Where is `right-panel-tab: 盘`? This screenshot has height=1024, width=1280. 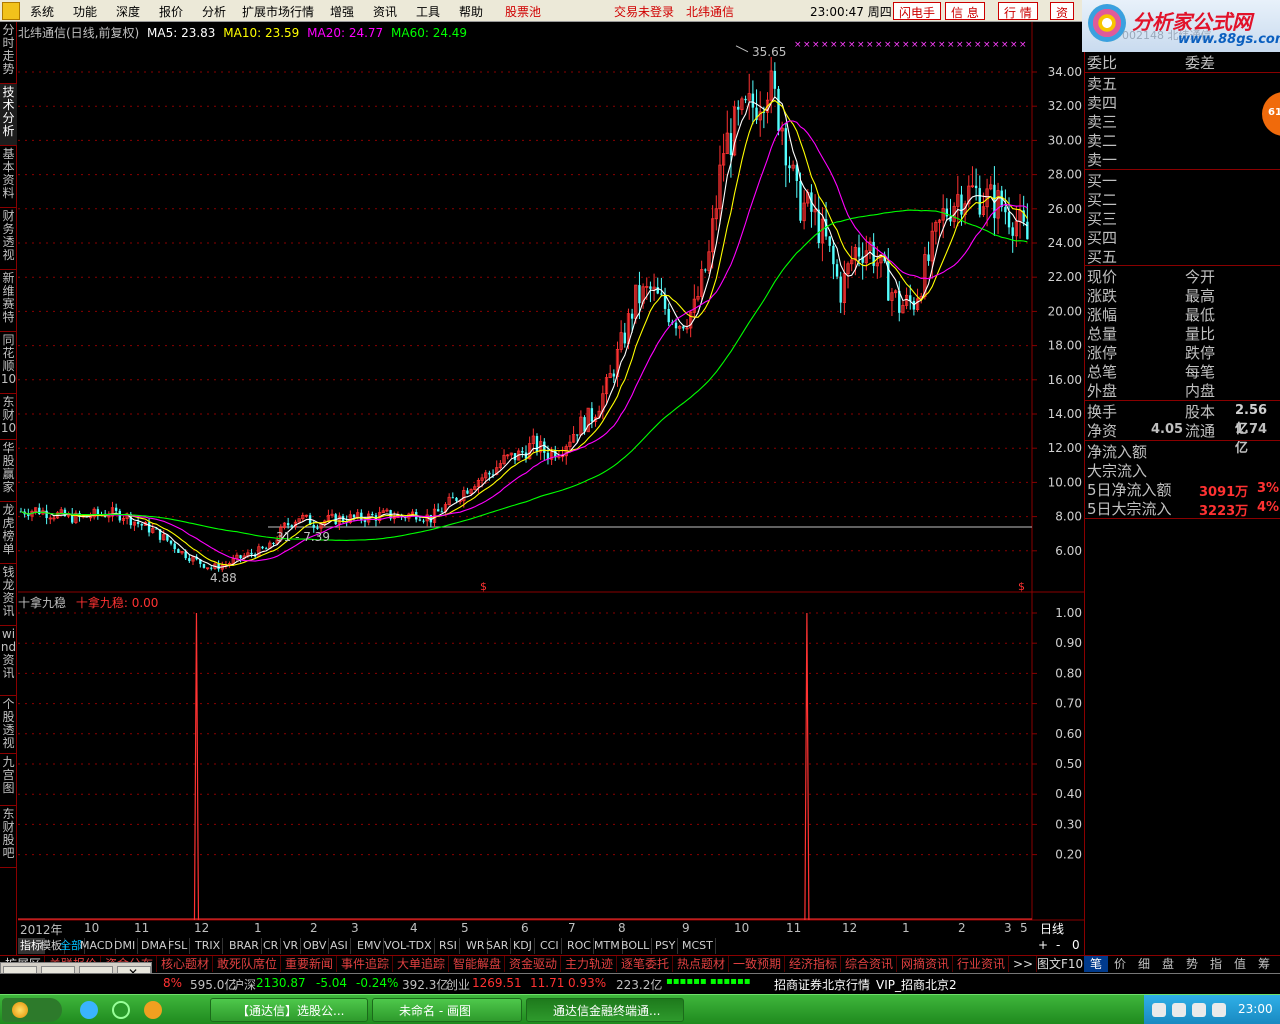 right-panel-tab: 盘 is located at coordinates (1168, 964).